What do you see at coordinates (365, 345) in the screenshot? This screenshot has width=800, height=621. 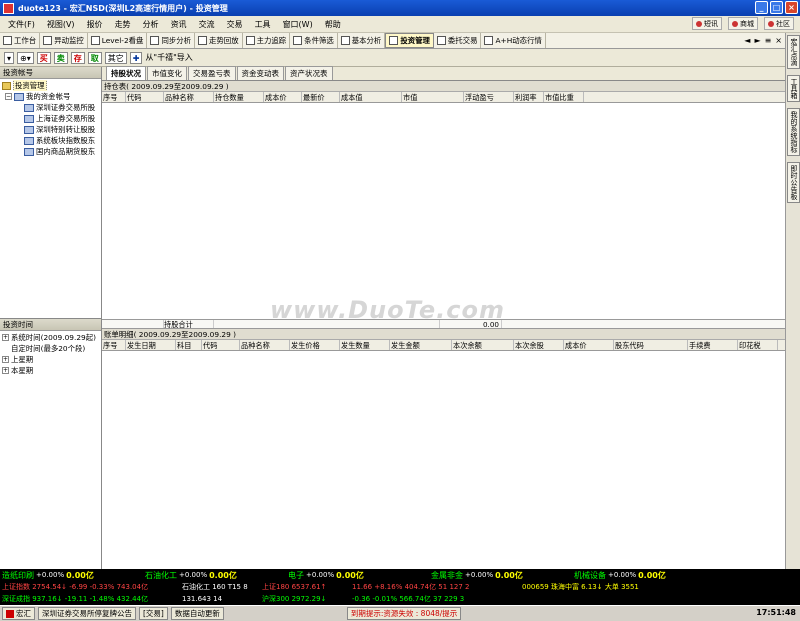 I see `col-header: 发生数量` at bounding box center [365, 345].